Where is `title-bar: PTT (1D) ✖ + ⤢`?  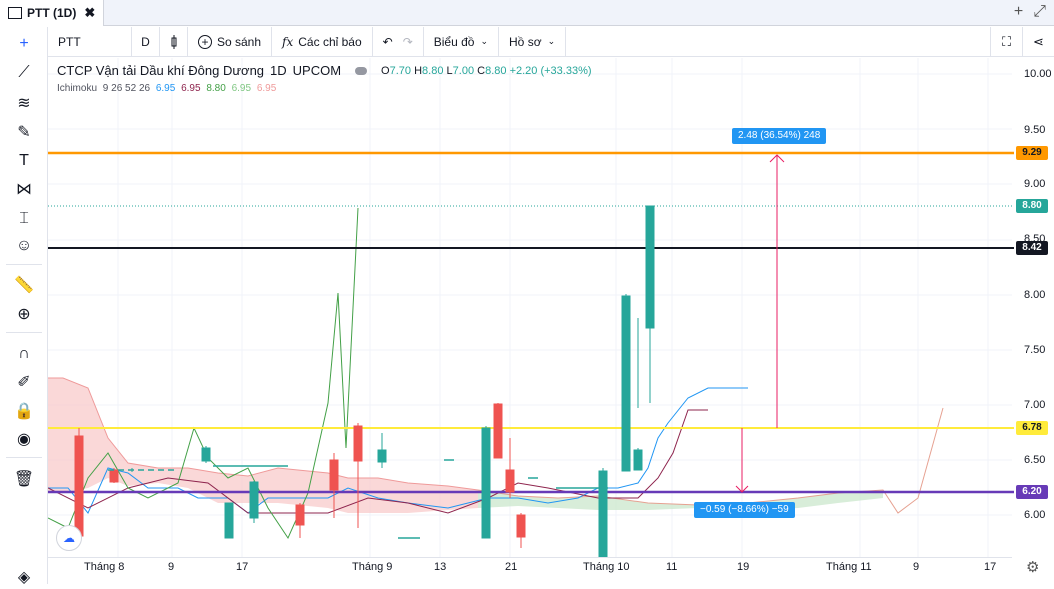 title-bar: PTT (1D) ✖ + ⤢ is located at coordinates (527, 13).